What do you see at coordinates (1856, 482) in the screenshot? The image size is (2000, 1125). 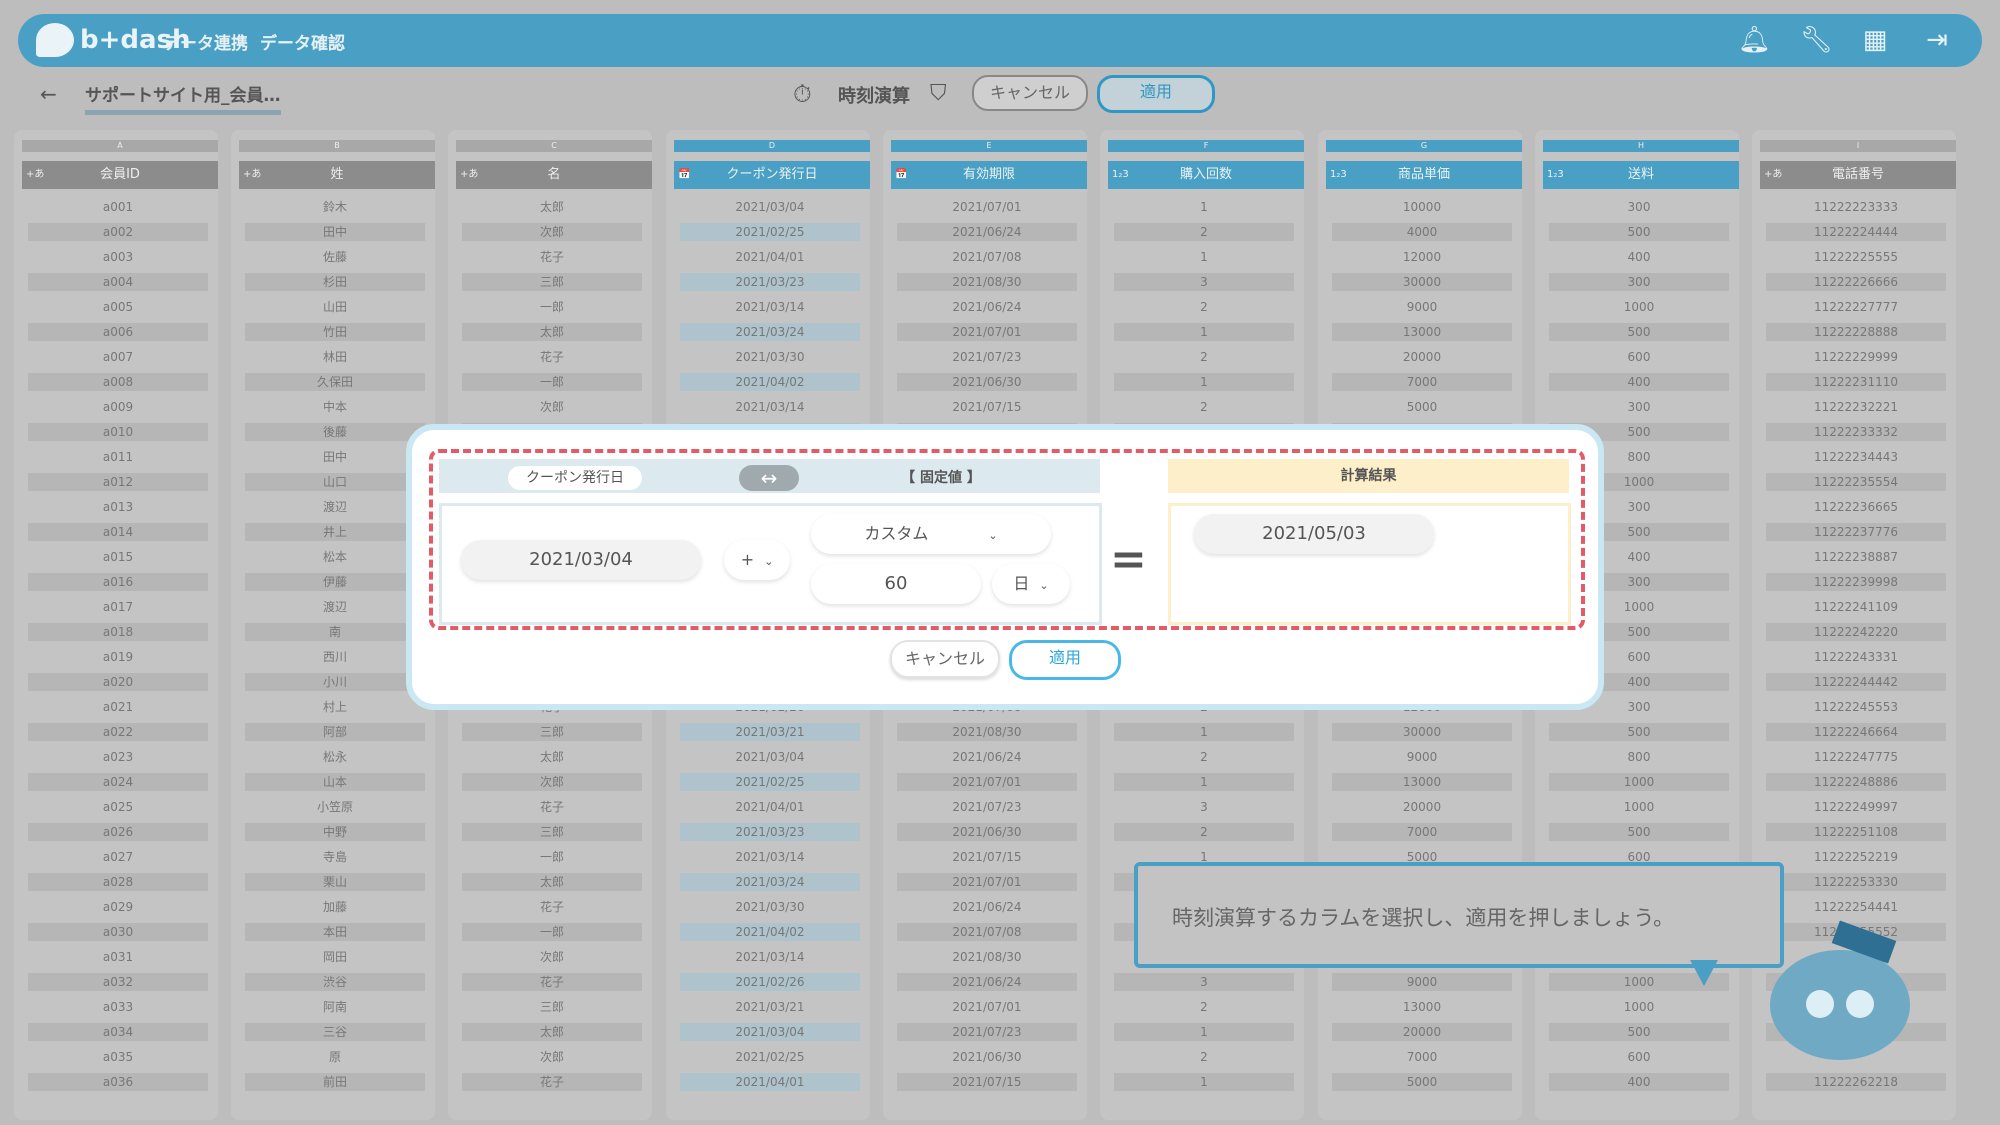 I see `table-cell: 11222235554` at bounding box center [1856, 482].